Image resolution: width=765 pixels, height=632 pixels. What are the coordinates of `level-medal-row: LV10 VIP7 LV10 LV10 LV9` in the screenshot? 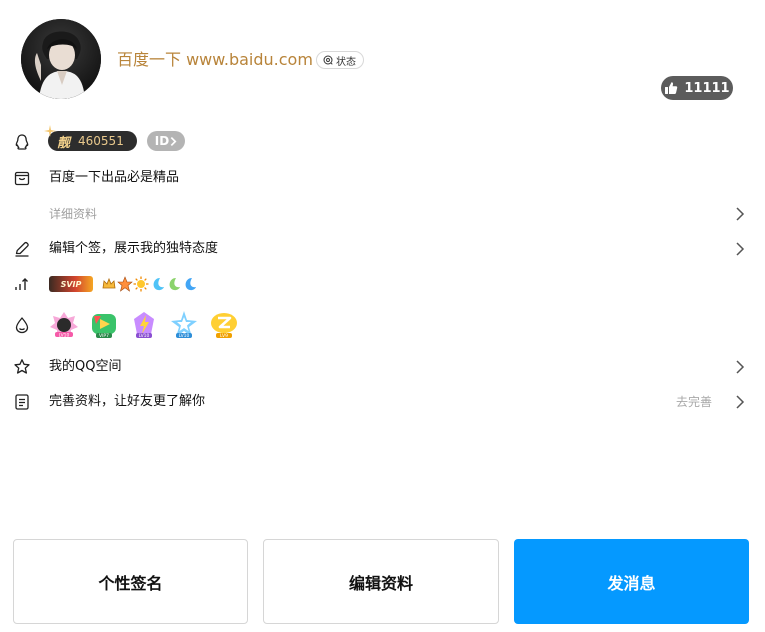 It's located at (382, 325).